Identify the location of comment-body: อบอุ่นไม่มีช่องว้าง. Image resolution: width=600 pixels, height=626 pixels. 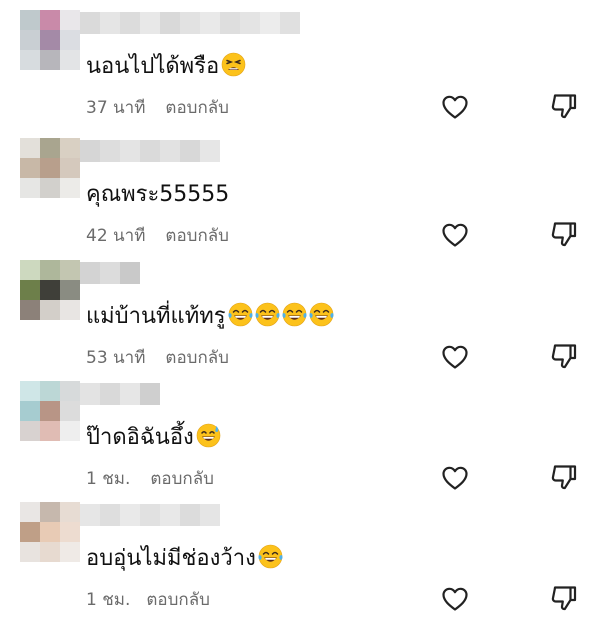
(171, 558).